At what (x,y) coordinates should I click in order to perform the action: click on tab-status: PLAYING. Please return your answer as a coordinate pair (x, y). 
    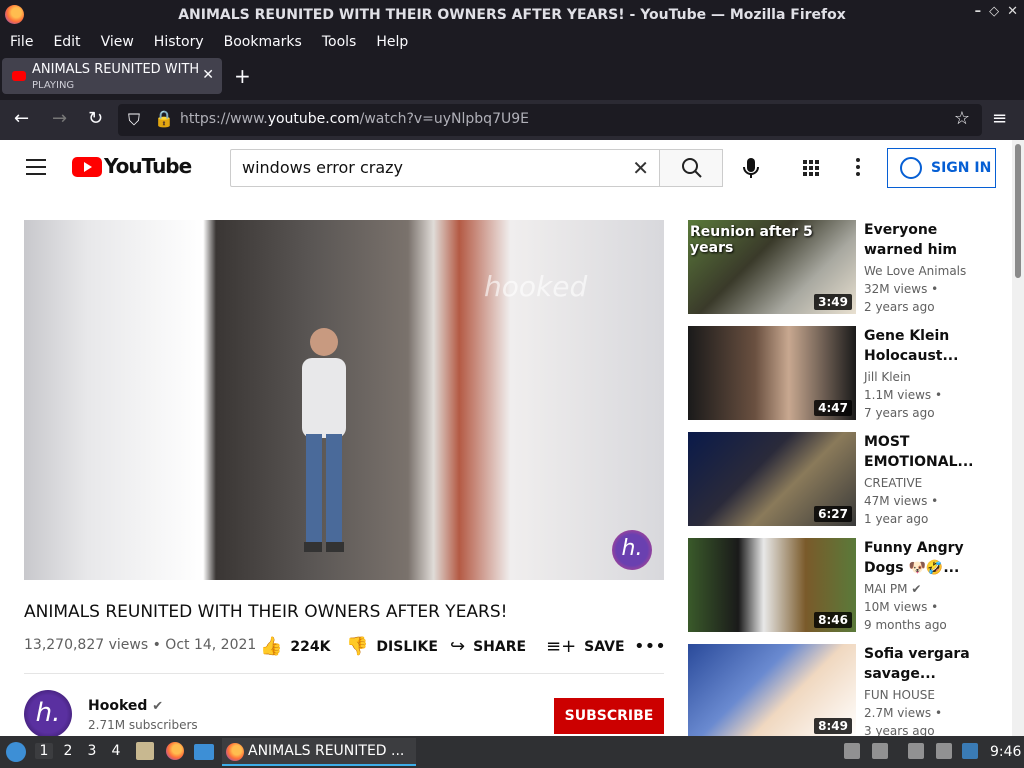
    Looking at the image, I should click on (53, 85).